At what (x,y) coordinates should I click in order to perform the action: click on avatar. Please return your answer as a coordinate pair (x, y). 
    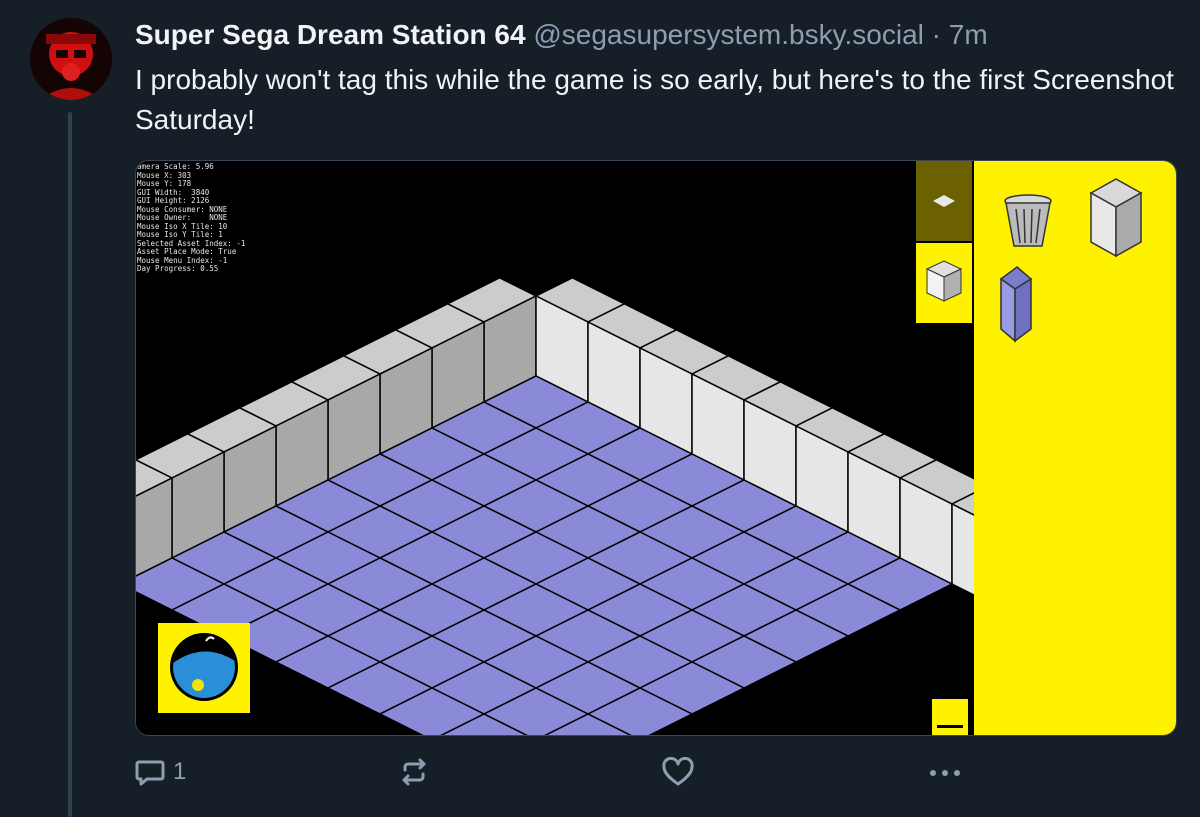
    Looking at the image, I should click on (71, 59).